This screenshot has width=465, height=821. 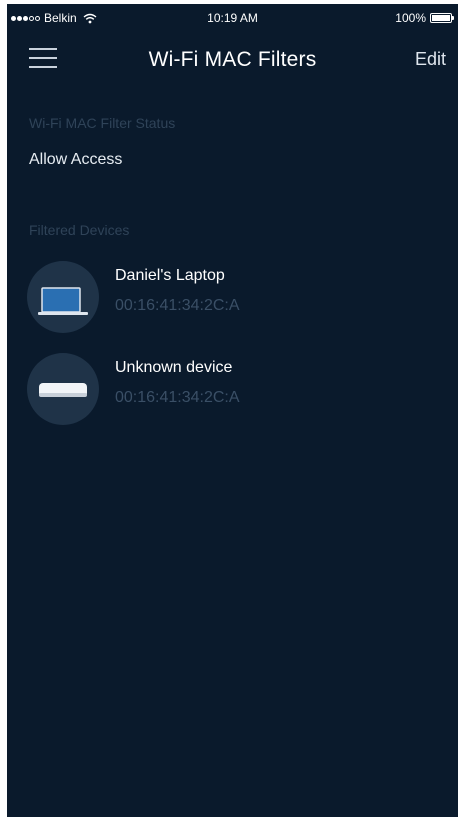 I want to click on status-right: 100%, so click(x=424, y=18).